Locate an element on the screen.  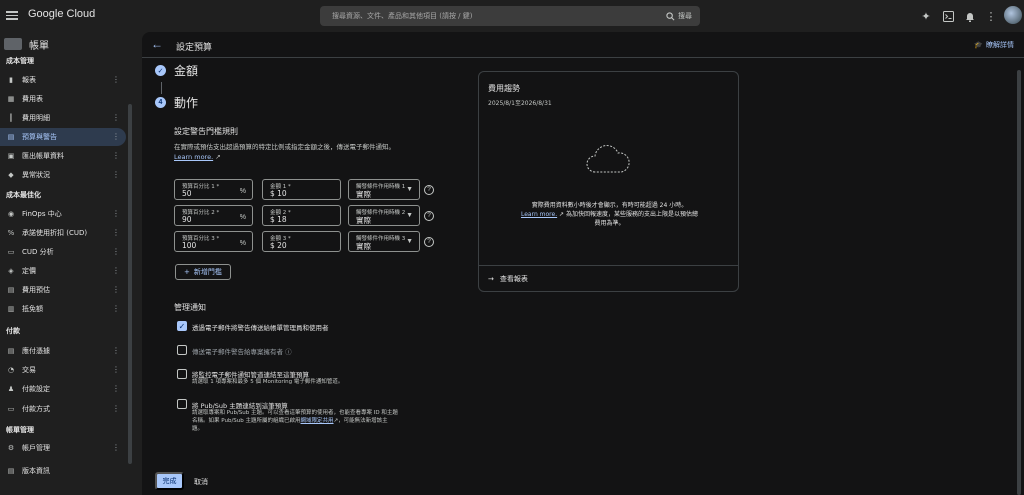
amount-field-3: 金額 3 * $ 20 is located at coordinates (301, 241).